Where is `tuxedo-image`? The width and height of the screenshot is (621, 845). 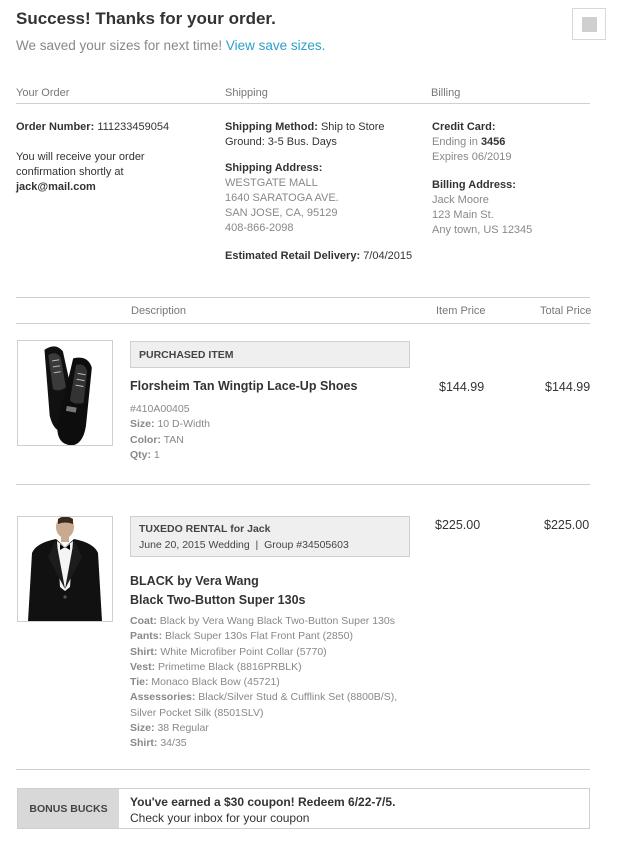 tuxedo-image is located at coordinates (65, 569).